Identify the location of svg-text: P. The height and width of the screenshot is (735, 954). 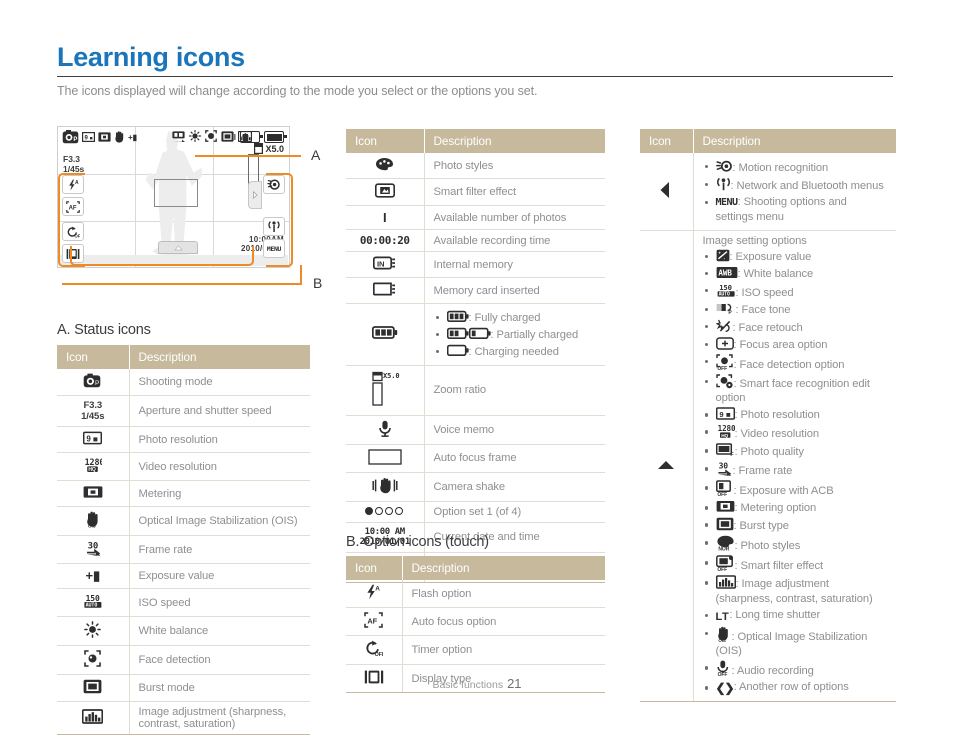
(730, 312).